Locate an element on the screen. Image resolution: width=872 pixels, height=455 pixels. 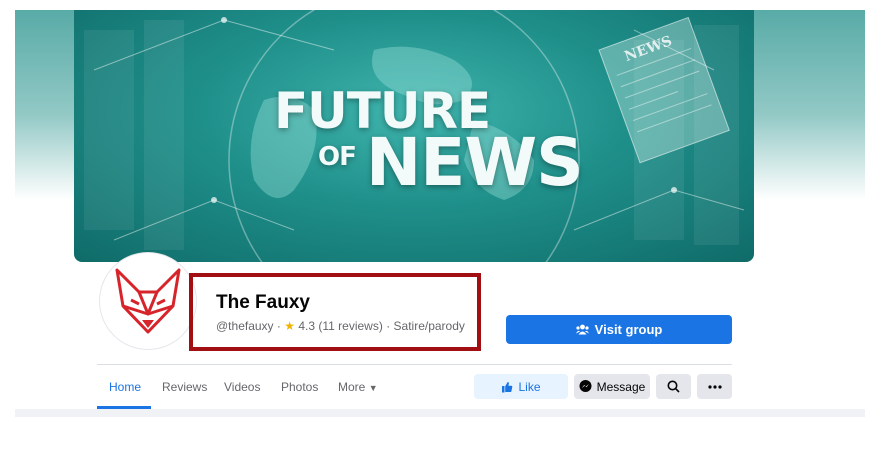
tab-more: More ▼ is located at coordinates (358, 387).